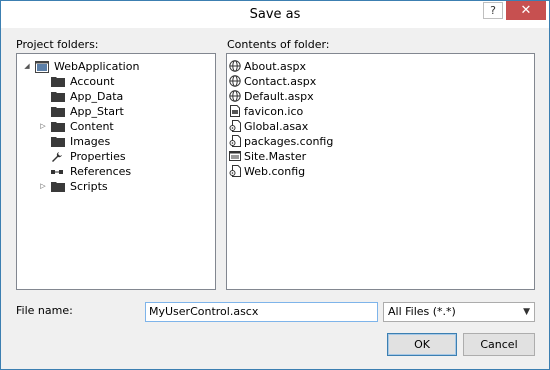 This screenshot has width=550, height=370. What do you see at coordinates (27, 66) in the screenshot?
I see `collapse-arrow-icon: ◢` at bounding box center [27, 66].